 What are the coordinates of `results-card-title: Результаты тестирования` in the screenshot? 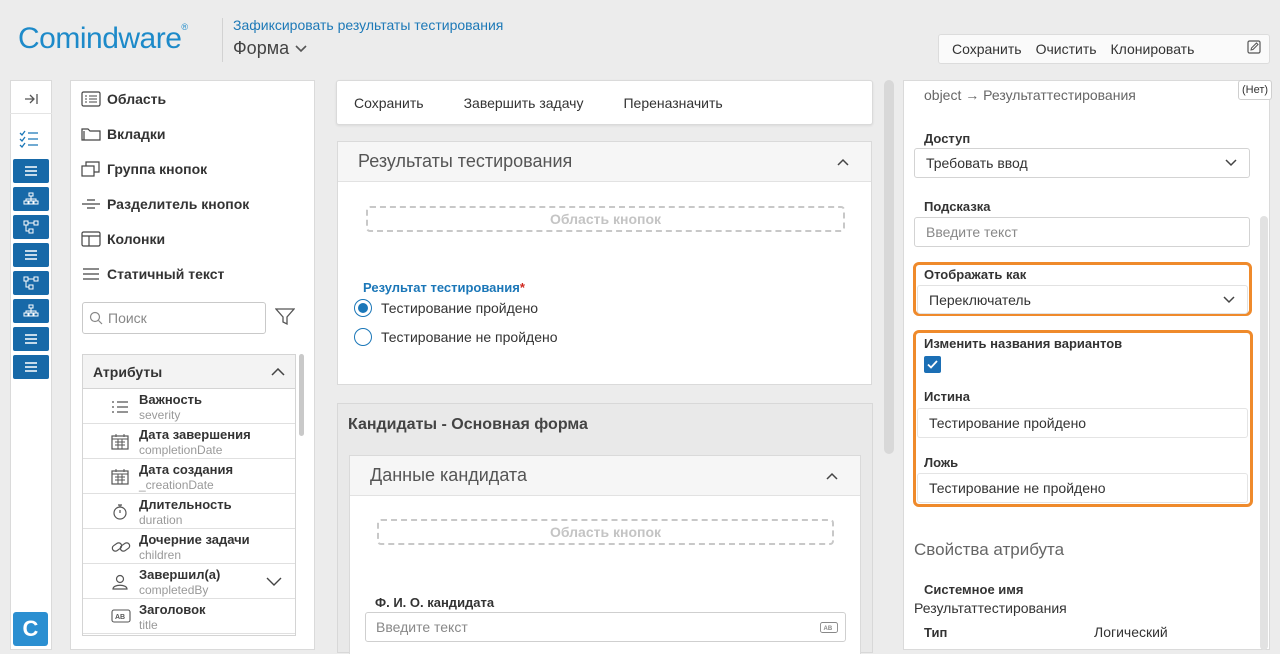 It's located at (465, 161).